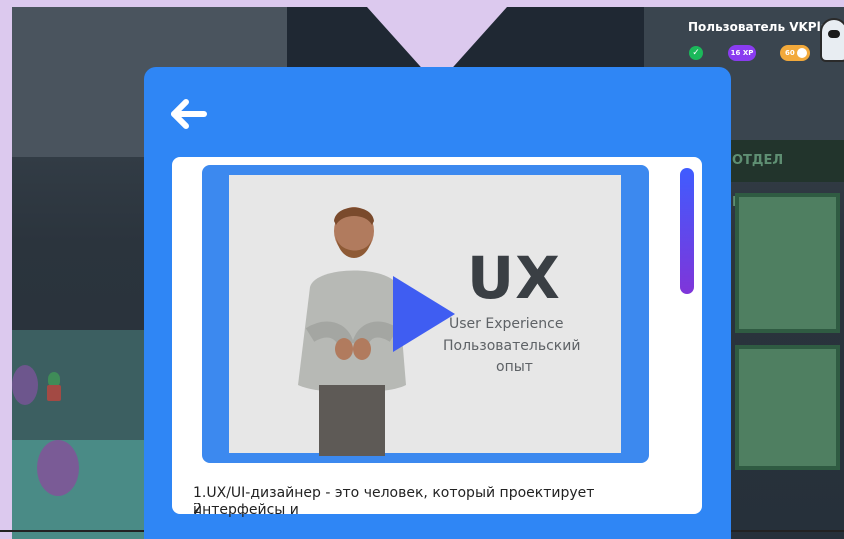  I want to click on coins-badge: 60, so click(795, 53).